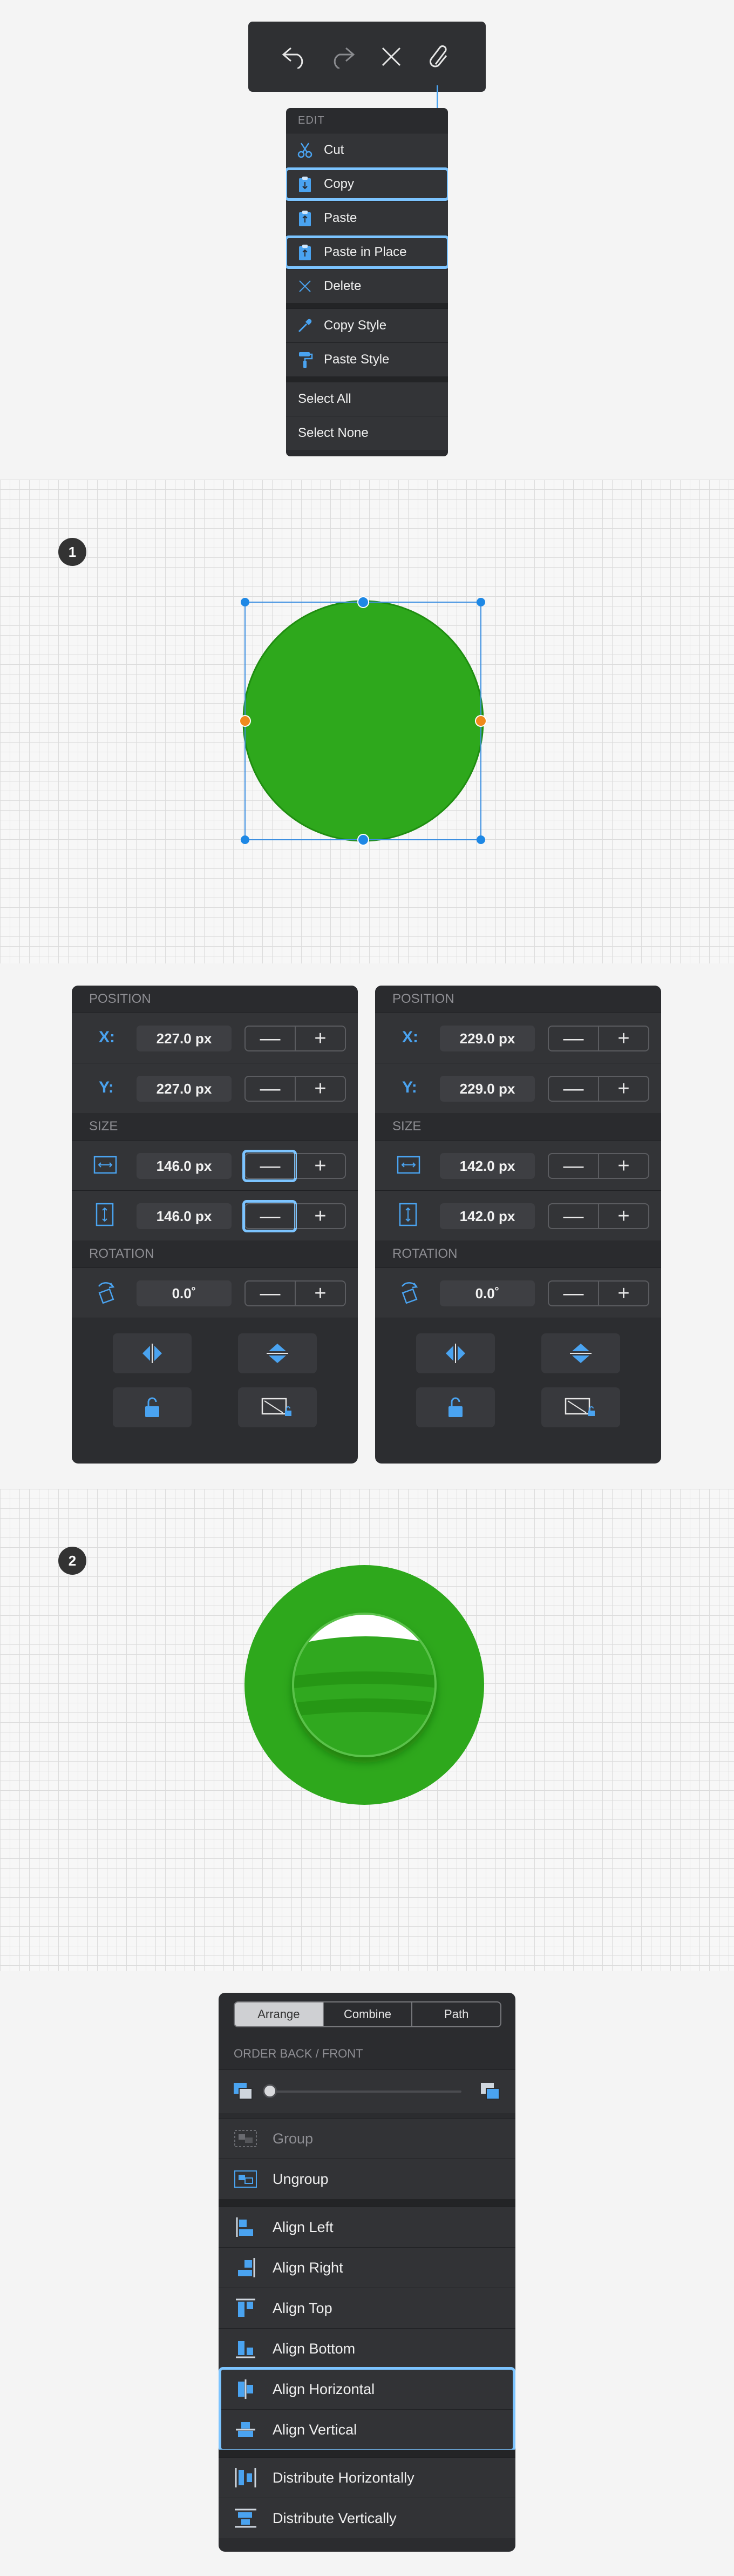 The image size is (734, 2576). Describe the element at coordinates (367, 2389) in the screenshot. I see `align-horizontal-button: Align Horizontal` at that location.